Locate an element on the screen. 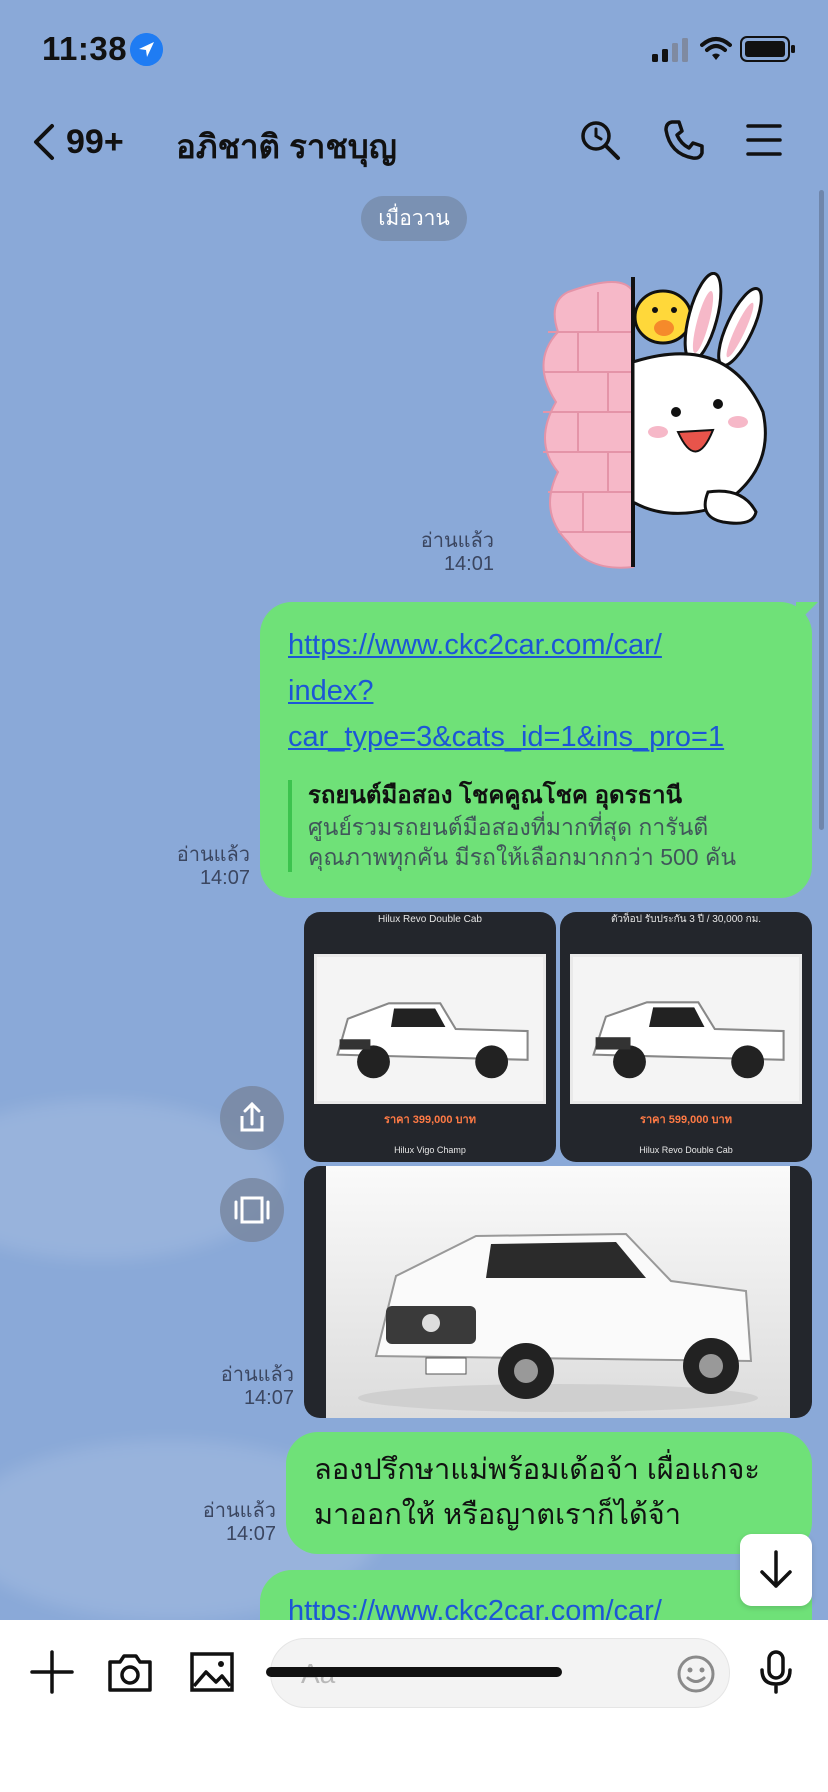  status-bar: 11:38 is located at coordinates (414, 50).